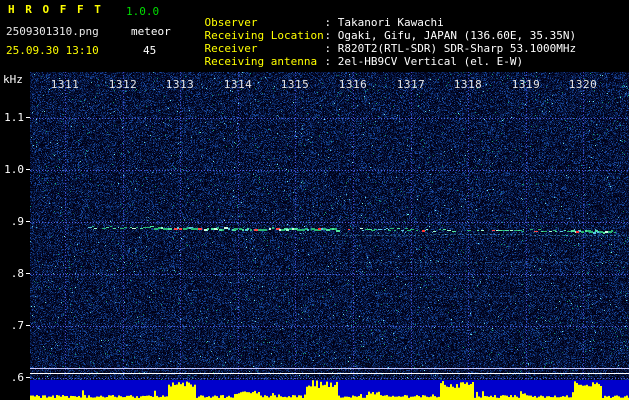 This screenshot has width=629, height=400. I want to click on echo-count: 45, so click(150, 50).